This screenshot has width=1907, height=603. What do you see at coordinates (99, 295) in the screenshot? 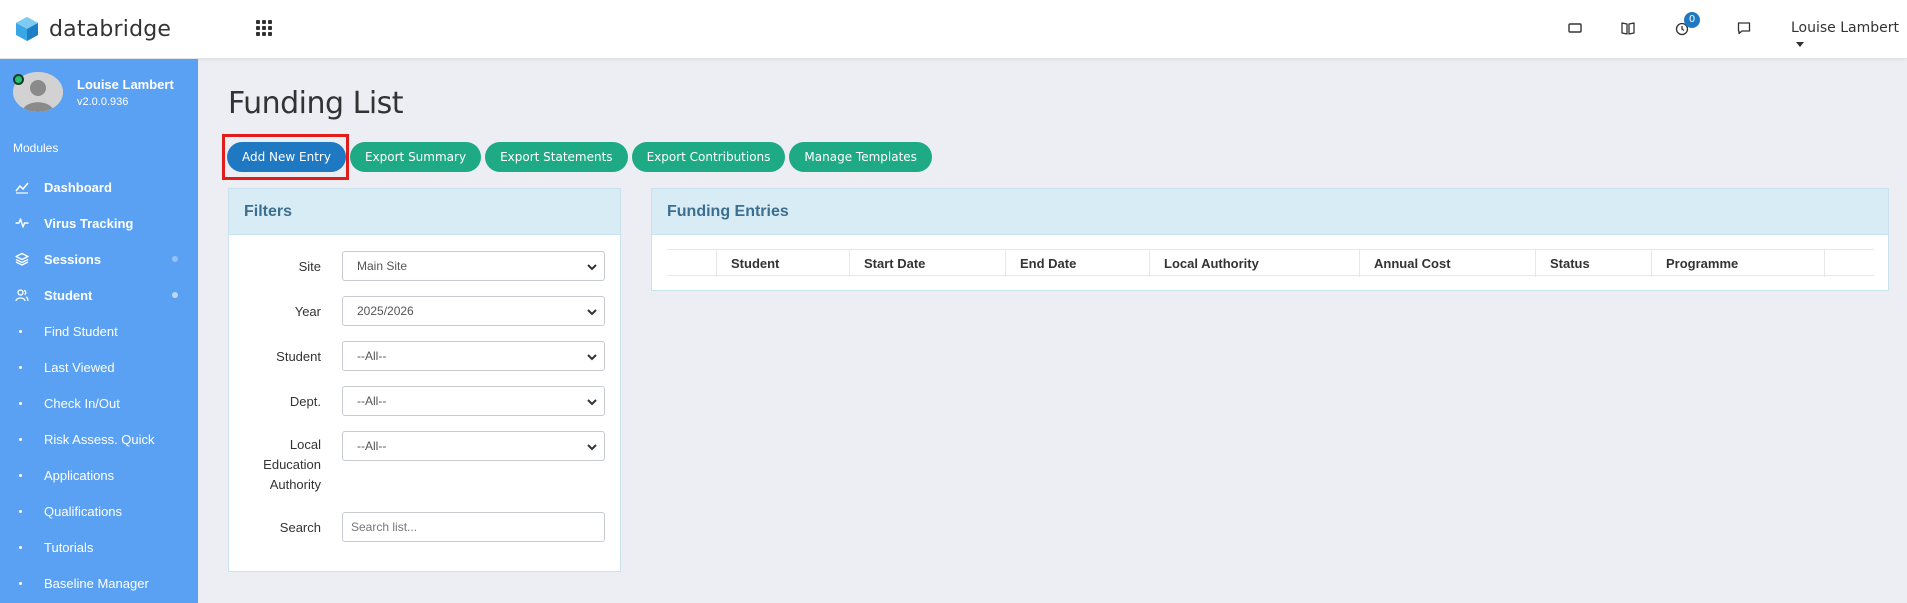
I see `sidebar-item-student: Student` at bounding box center [99, 295].